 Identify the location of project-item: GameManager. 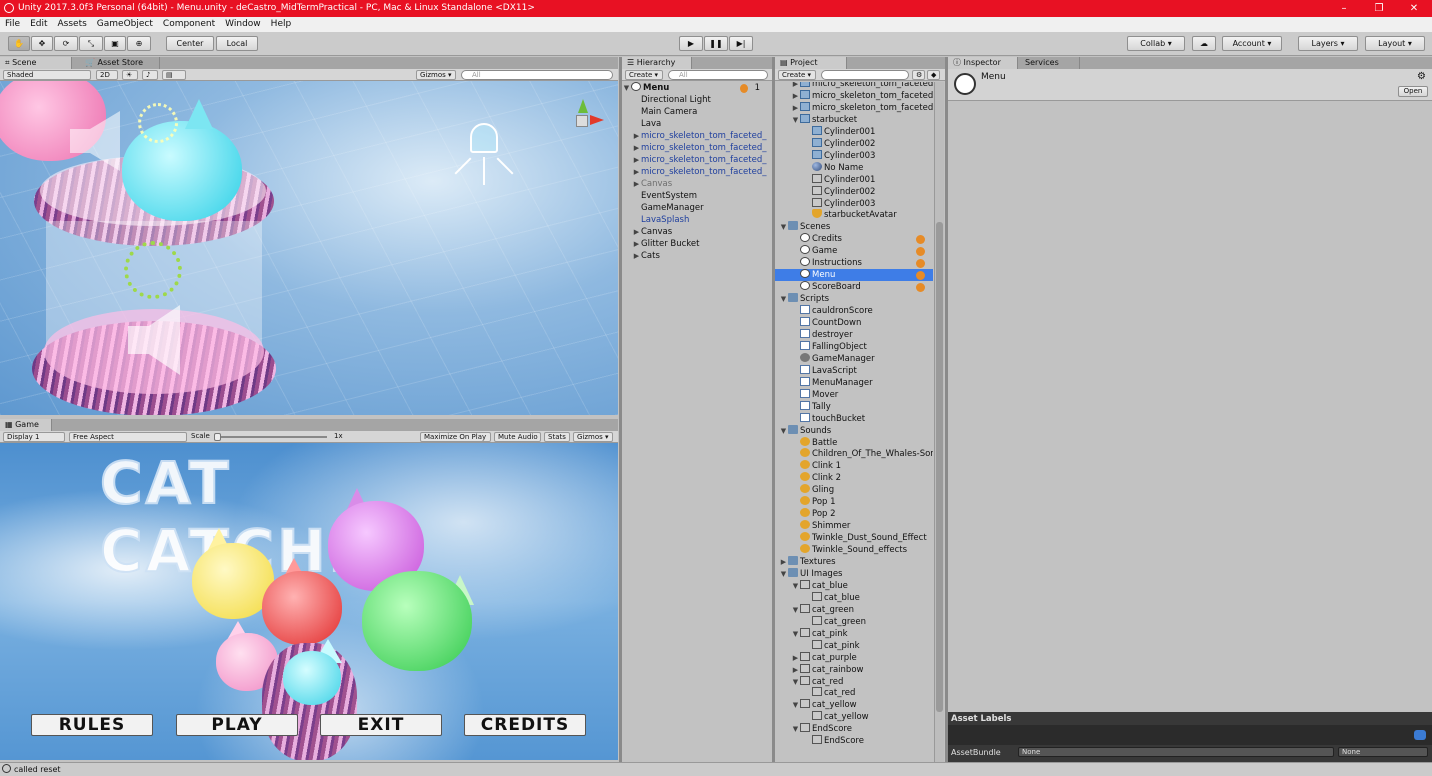
(854, 358).